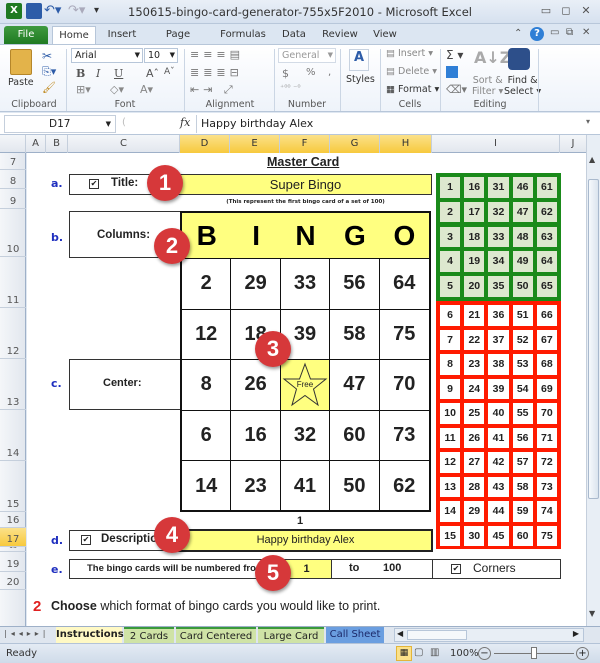  Describe the element at coordinates (329, 72) in the screenshot. I see `comma-button: ,` at that location.